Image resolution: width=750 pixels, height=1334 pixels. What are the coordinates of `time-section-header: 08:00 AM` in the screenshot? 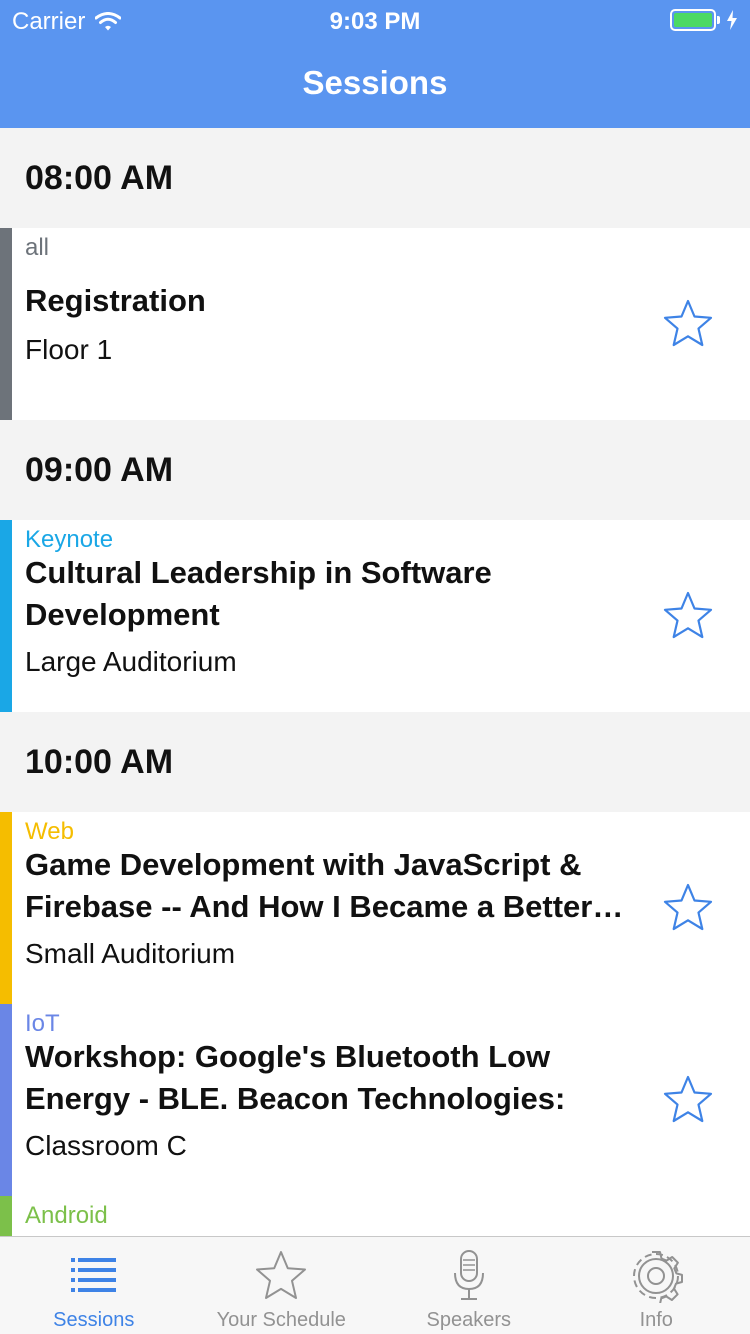 It's located at (375, 178).